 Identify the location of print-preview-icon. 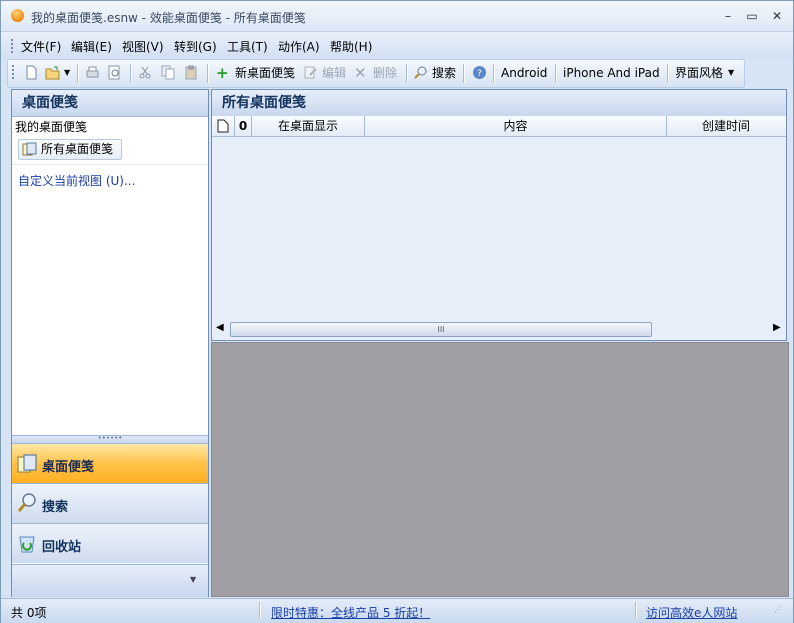
(114, 72).